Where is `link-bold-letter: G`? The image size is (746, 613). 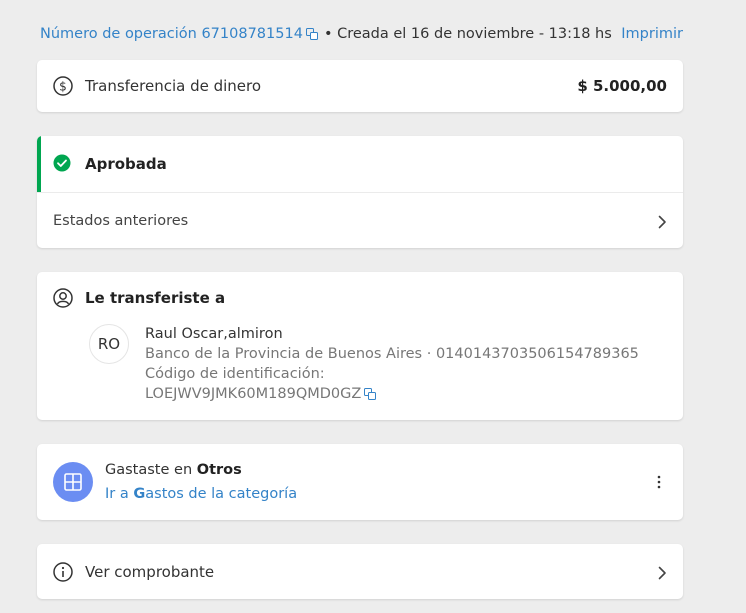 link-bold-letter: G is located at coordinates (139, 494).